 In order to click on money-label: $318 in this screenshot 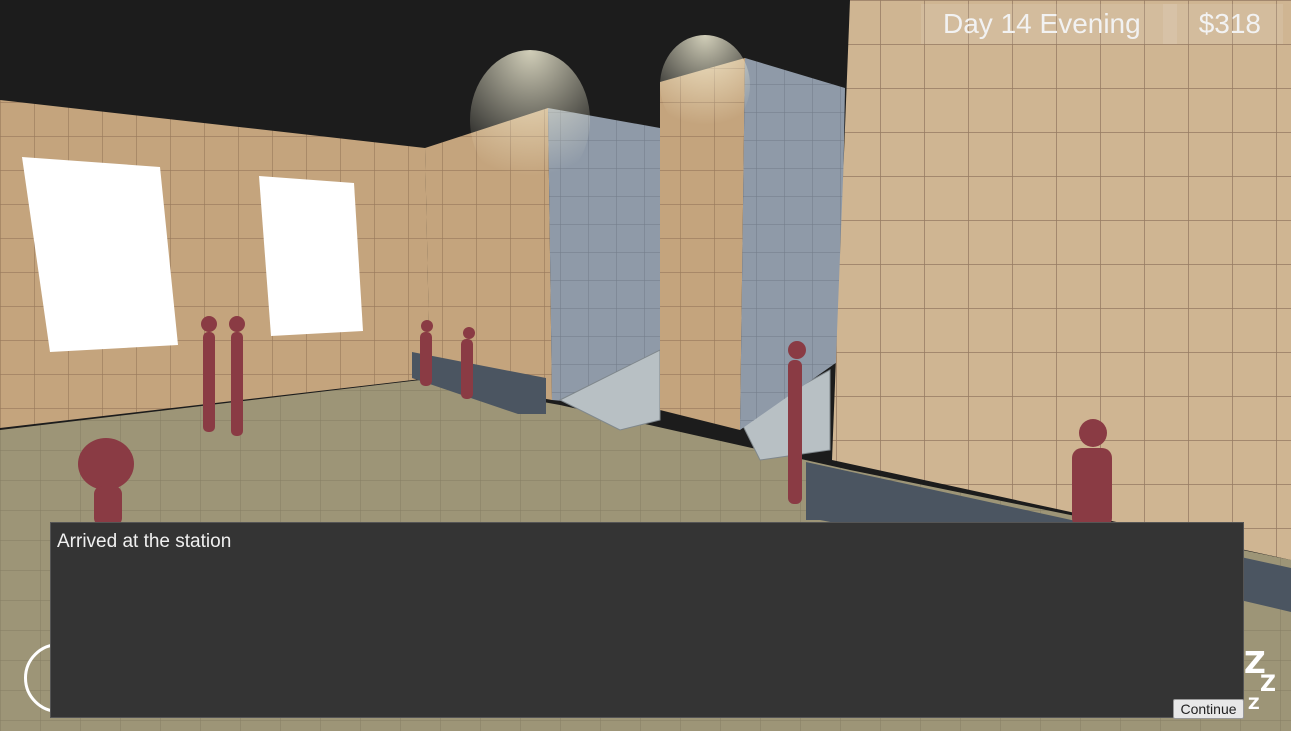, I will do `click(1229, 23)`.